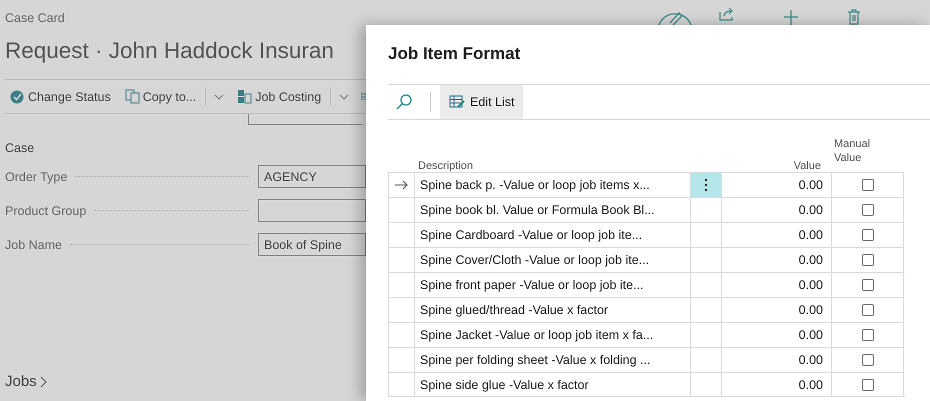  Describe the element at coordinates (60, 96) in the screenshot. I see `action-button: Change Status` at that location.